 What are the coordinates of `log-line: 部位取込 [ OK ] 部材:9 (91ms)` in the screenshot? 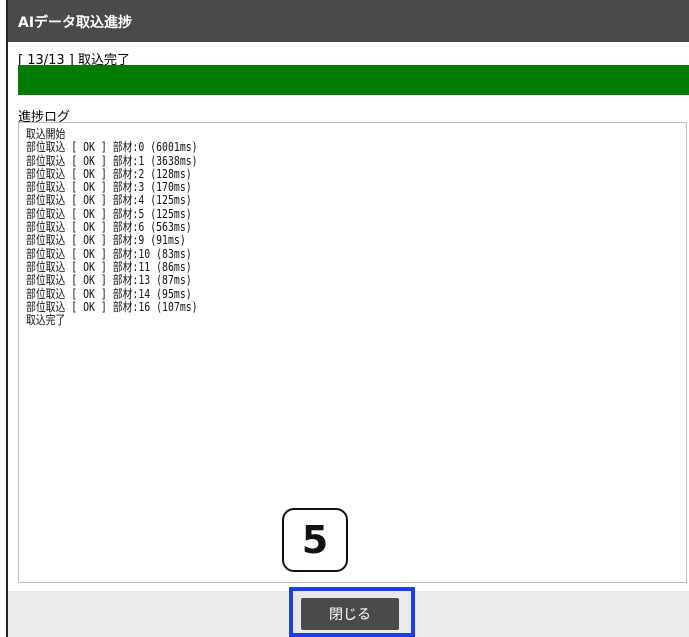 It's located at (106, 240).